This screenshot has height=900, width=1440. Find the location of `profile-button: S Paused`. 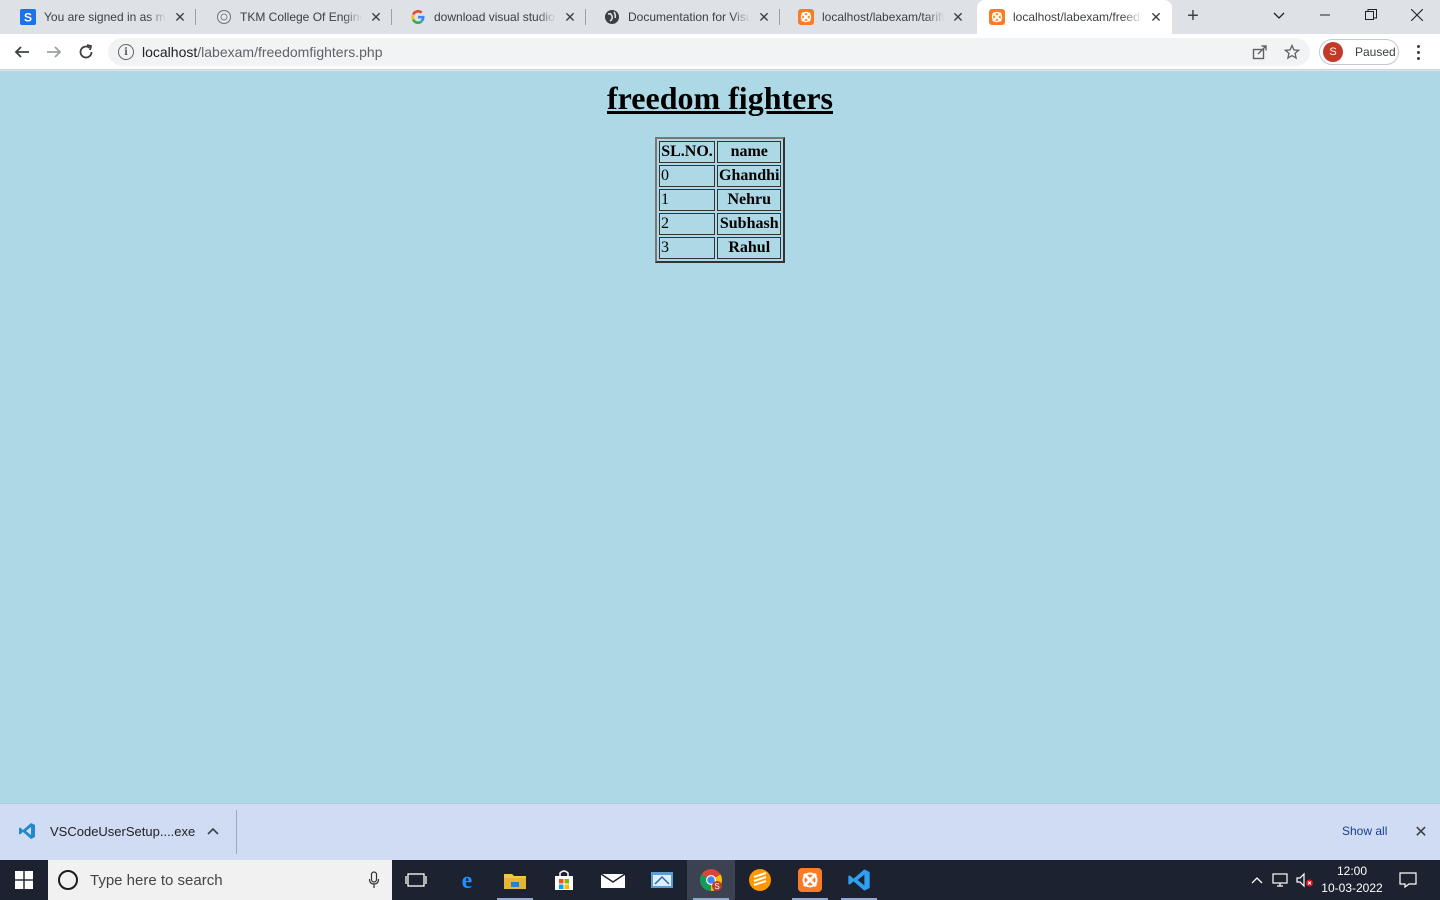

profile-button: S Paused is located at coordinates (1359, 52).